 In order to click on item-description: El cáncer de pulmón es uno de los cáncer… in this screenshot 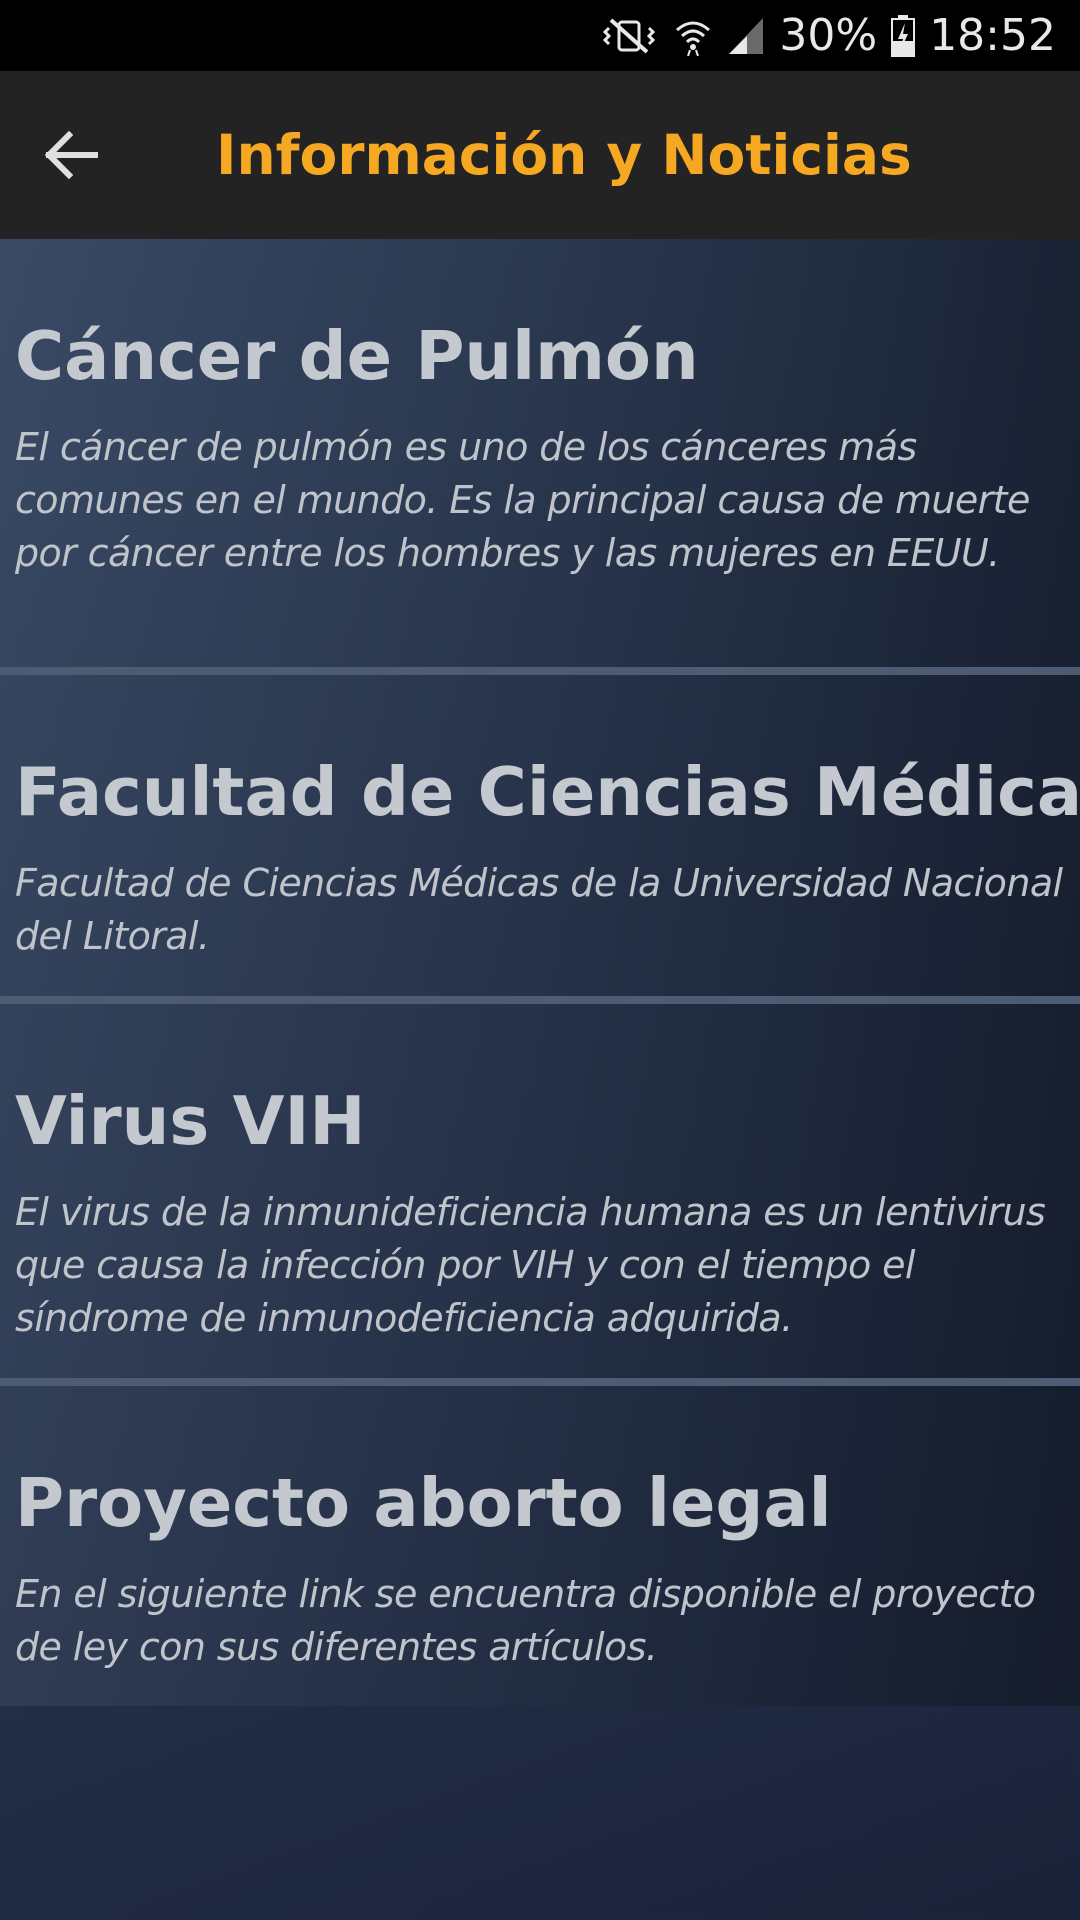, I will do `click(522, 500)`.